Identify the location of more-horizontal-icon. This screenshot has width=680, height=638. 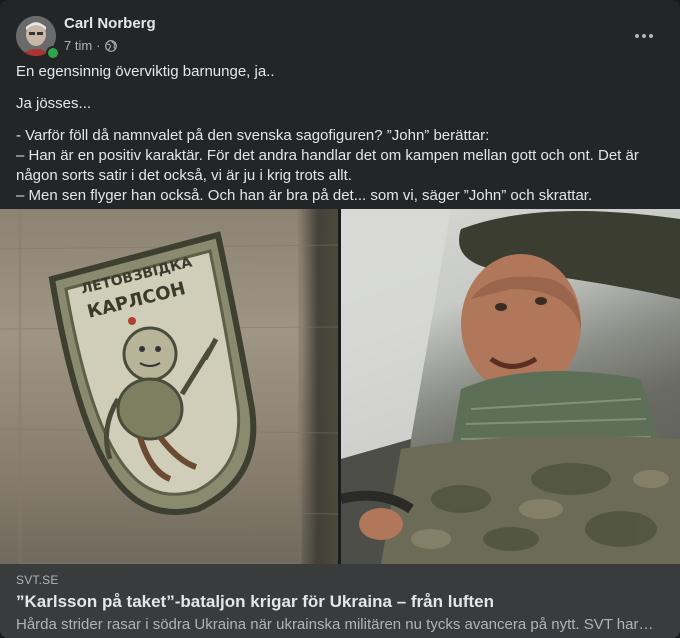
(644, 36).